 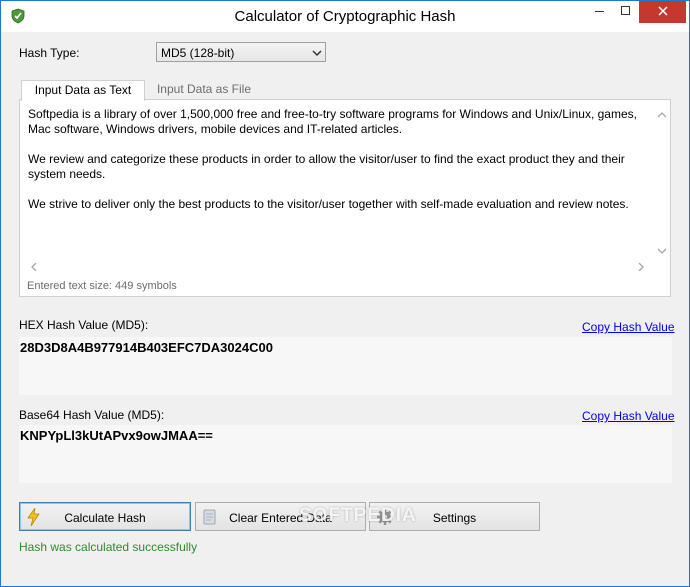 I want to click on minimize-icon, so click(x=600, y=12).